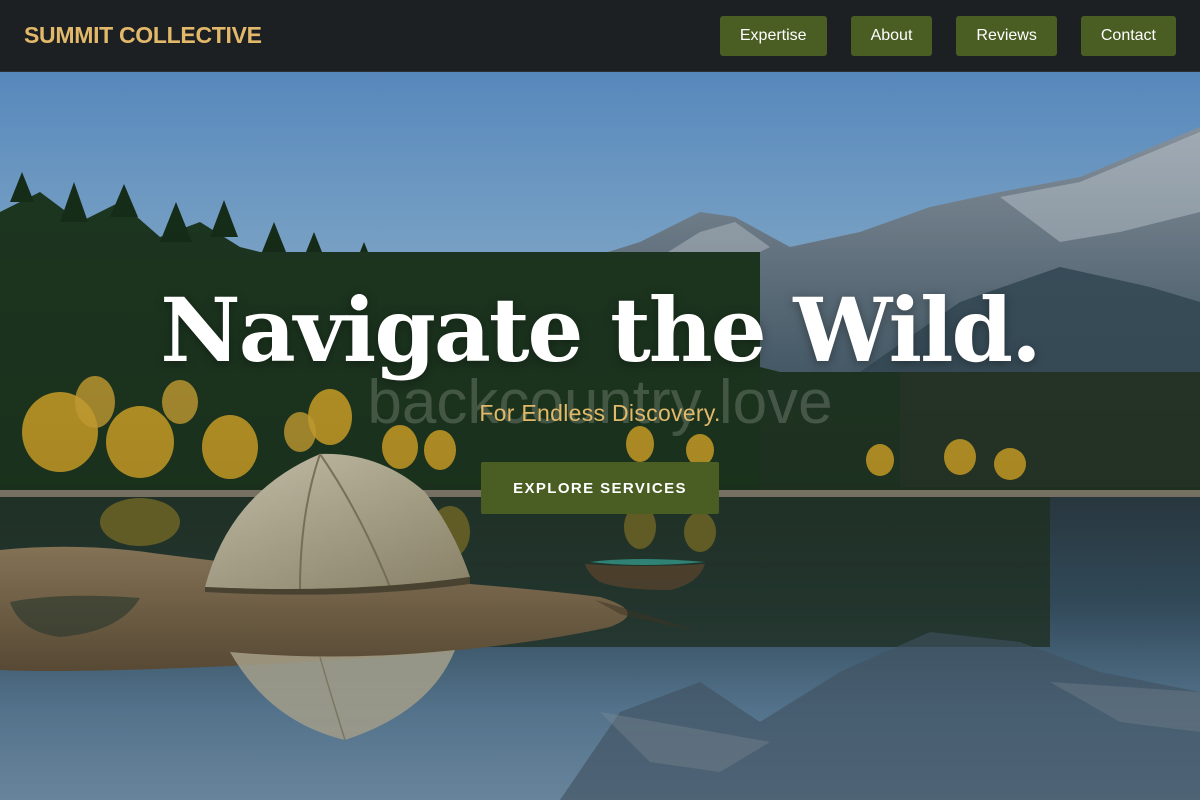 The height and width of the screenshot is (800, 1200). What do you see at coordinates (1128, 35) in the screenshot?
I see `nav-contact-button: Contact` at bounding box center [1128, 35].